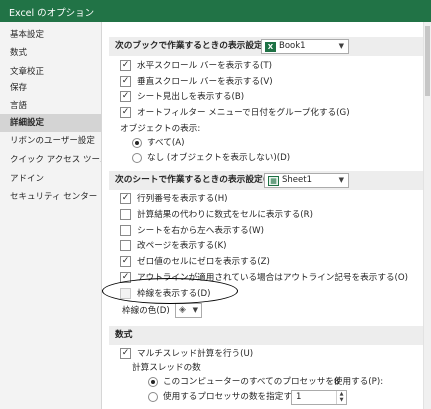 This screenshot has width=431, height=409. I want to click on sheet-select-value: Sheet1, so click(297, 180).